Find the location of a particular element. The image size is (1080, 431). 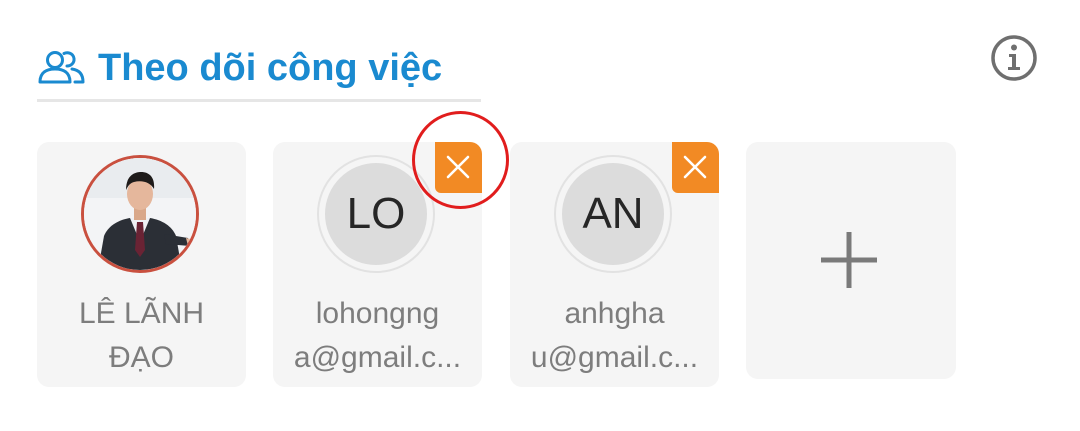

remove-follower-button is located at coordinates (695, 167).